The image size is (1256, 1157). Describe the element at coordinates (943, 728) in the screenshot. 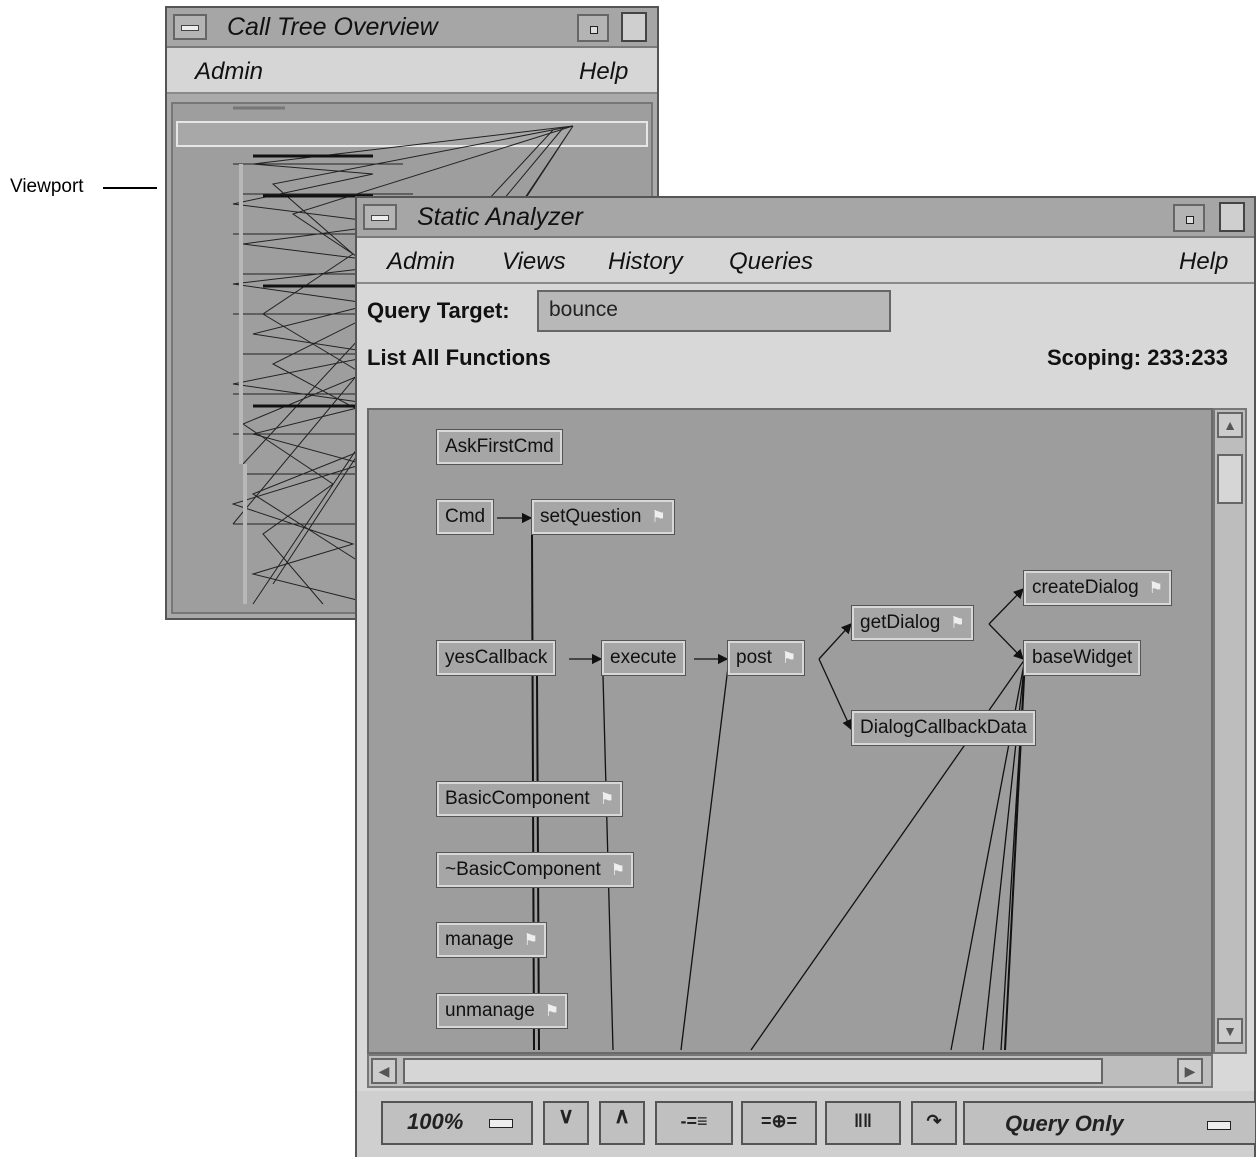

I see `node-dialogcallbackdata: DialogCallbackData` at that location.